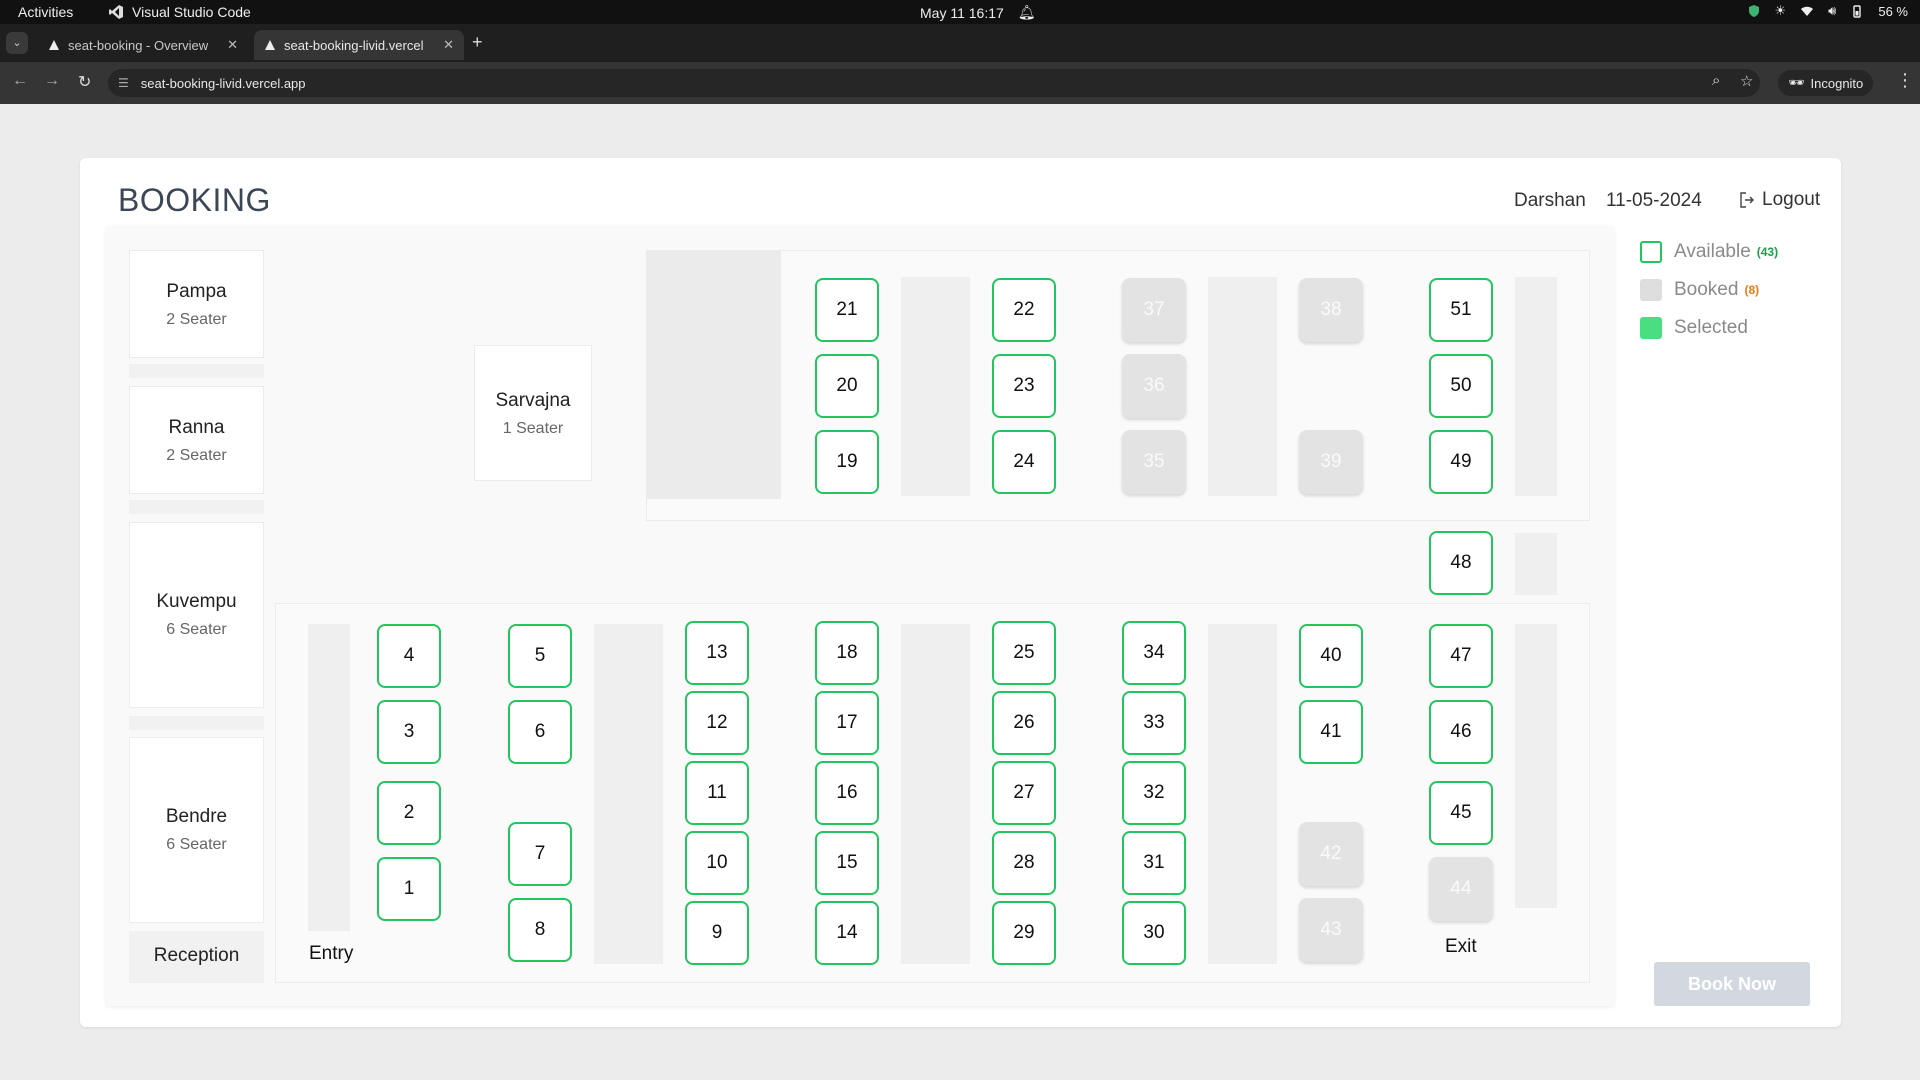 The height and width of the screenshot is (1080, 1920). Describe the element at coordinates (1154, 653) in the screenshot. I see `seat-34: 34` at that location.